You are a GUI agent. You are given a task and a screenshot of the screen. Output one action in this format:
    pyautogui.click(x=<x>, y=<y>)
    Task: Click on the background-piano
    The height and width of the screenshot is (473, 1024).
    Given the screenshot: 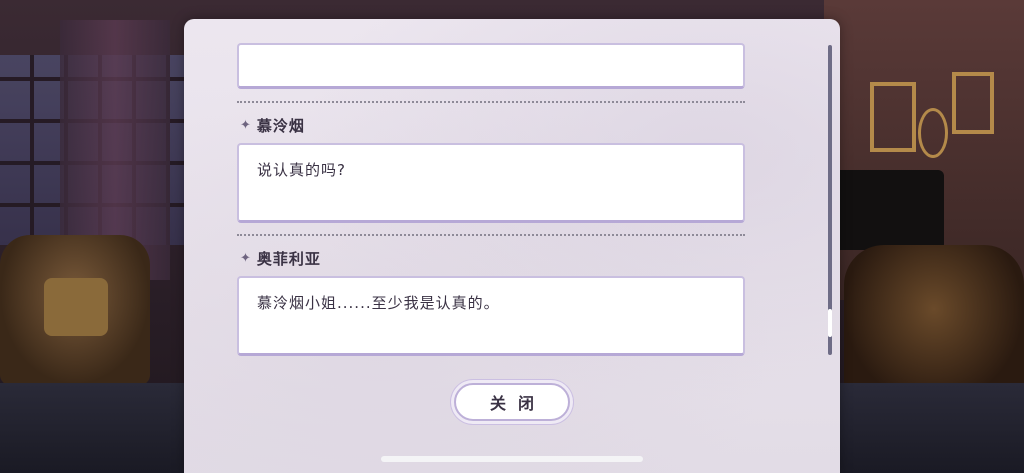 What is the action you would take?
    pyautogui.click(x=889, y=210)
    